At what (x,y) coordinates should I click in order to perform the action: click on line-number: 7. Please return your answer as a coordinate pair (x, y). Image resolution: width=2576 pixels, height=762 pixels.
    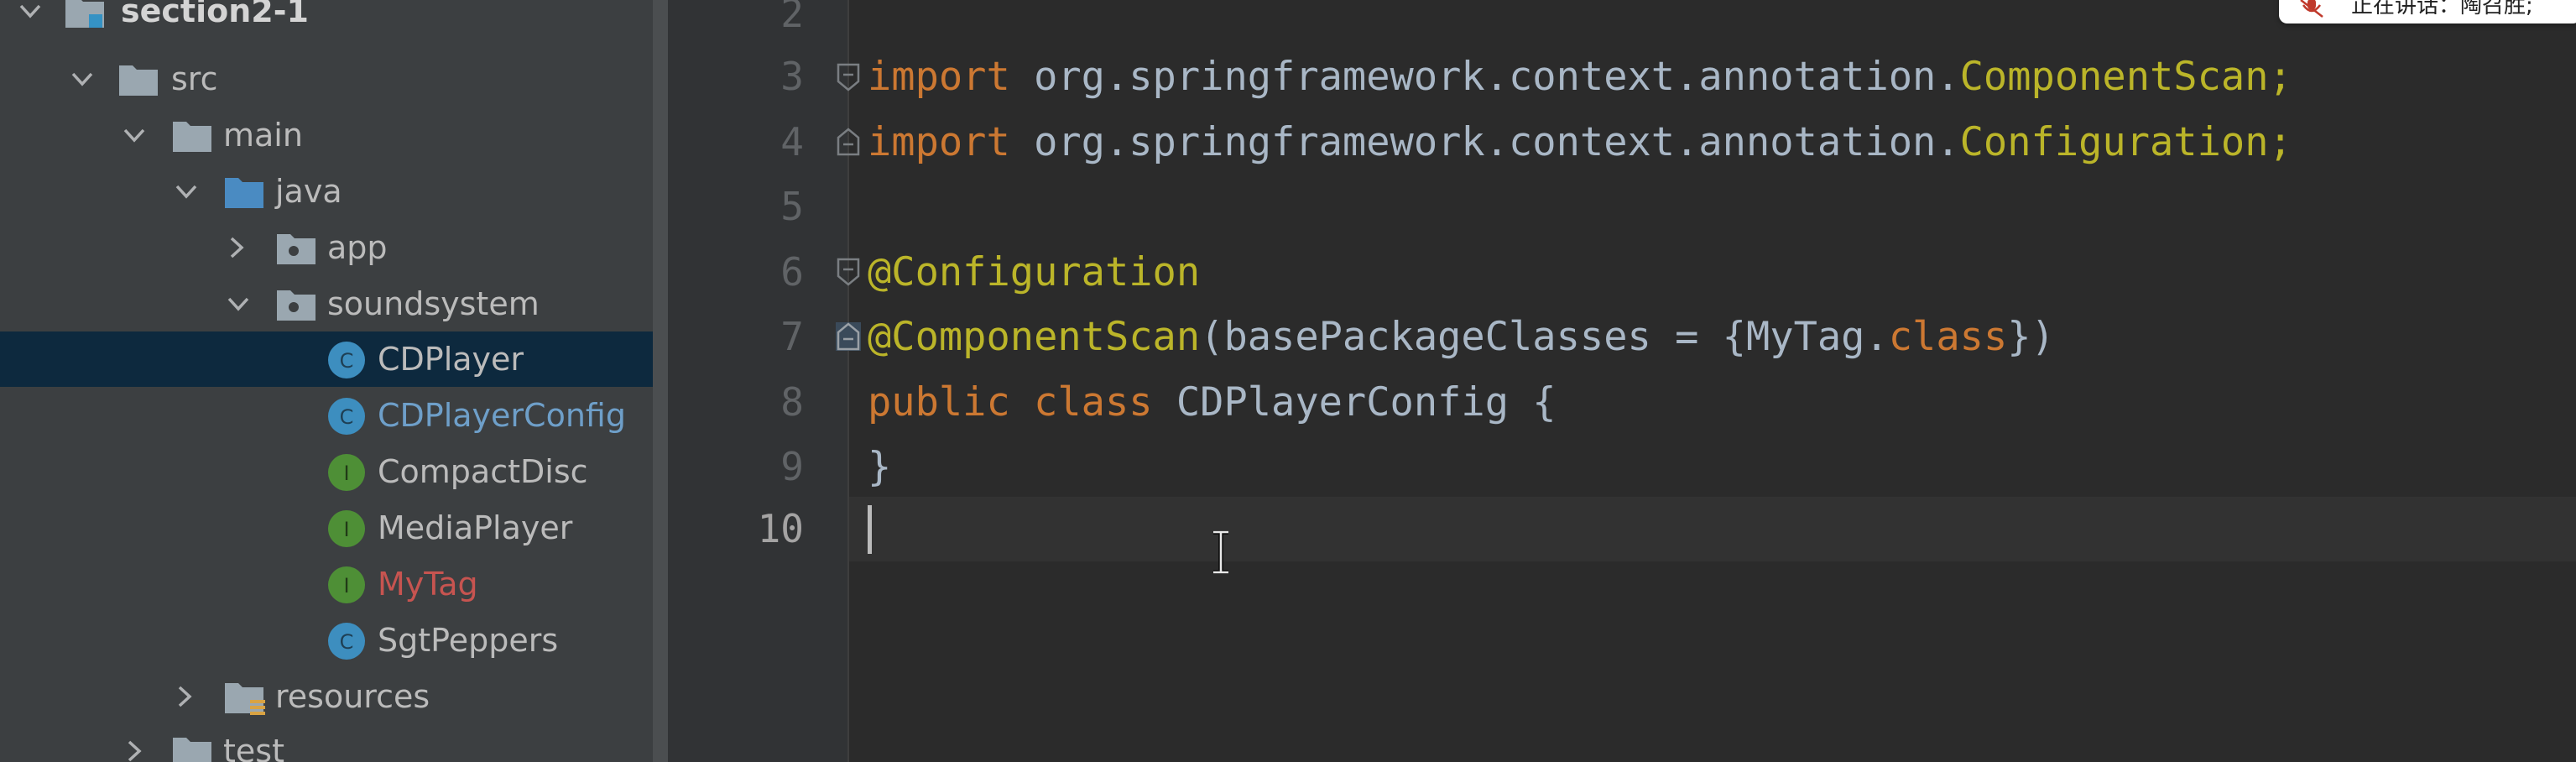
    Looking at the image, I should click on (792, 336).